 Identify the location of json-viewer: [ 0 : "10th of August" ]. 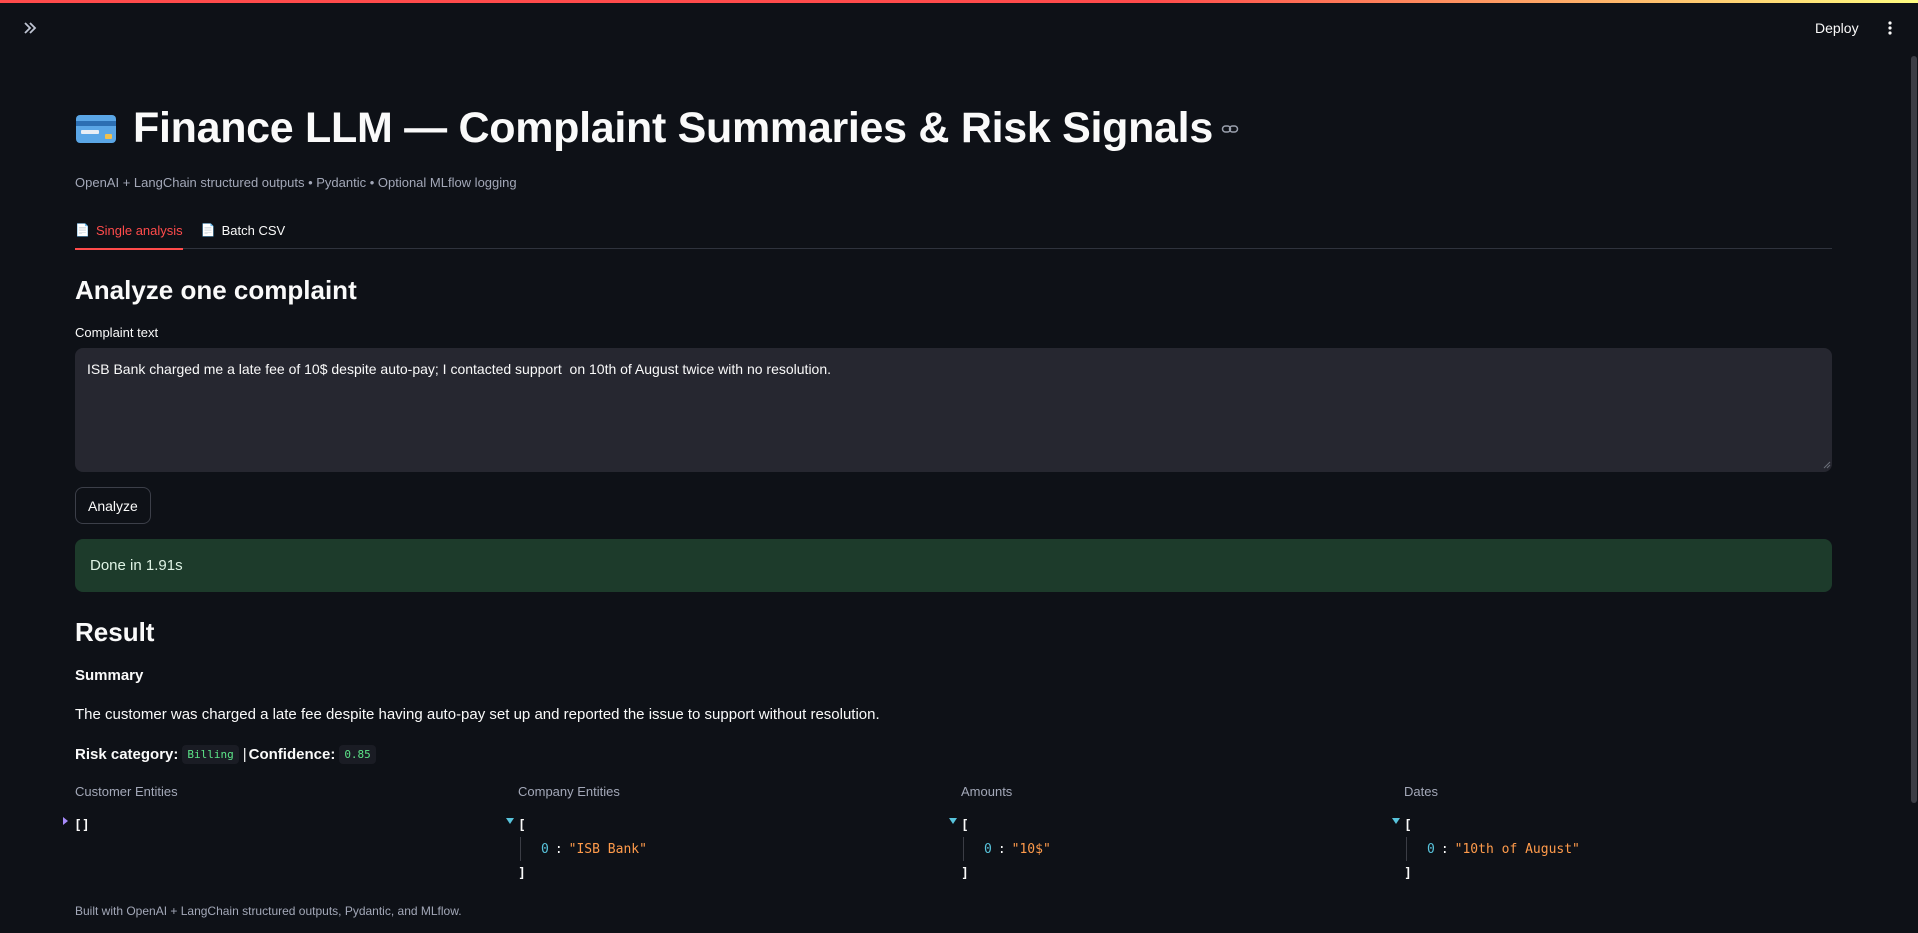
(1613, 849).